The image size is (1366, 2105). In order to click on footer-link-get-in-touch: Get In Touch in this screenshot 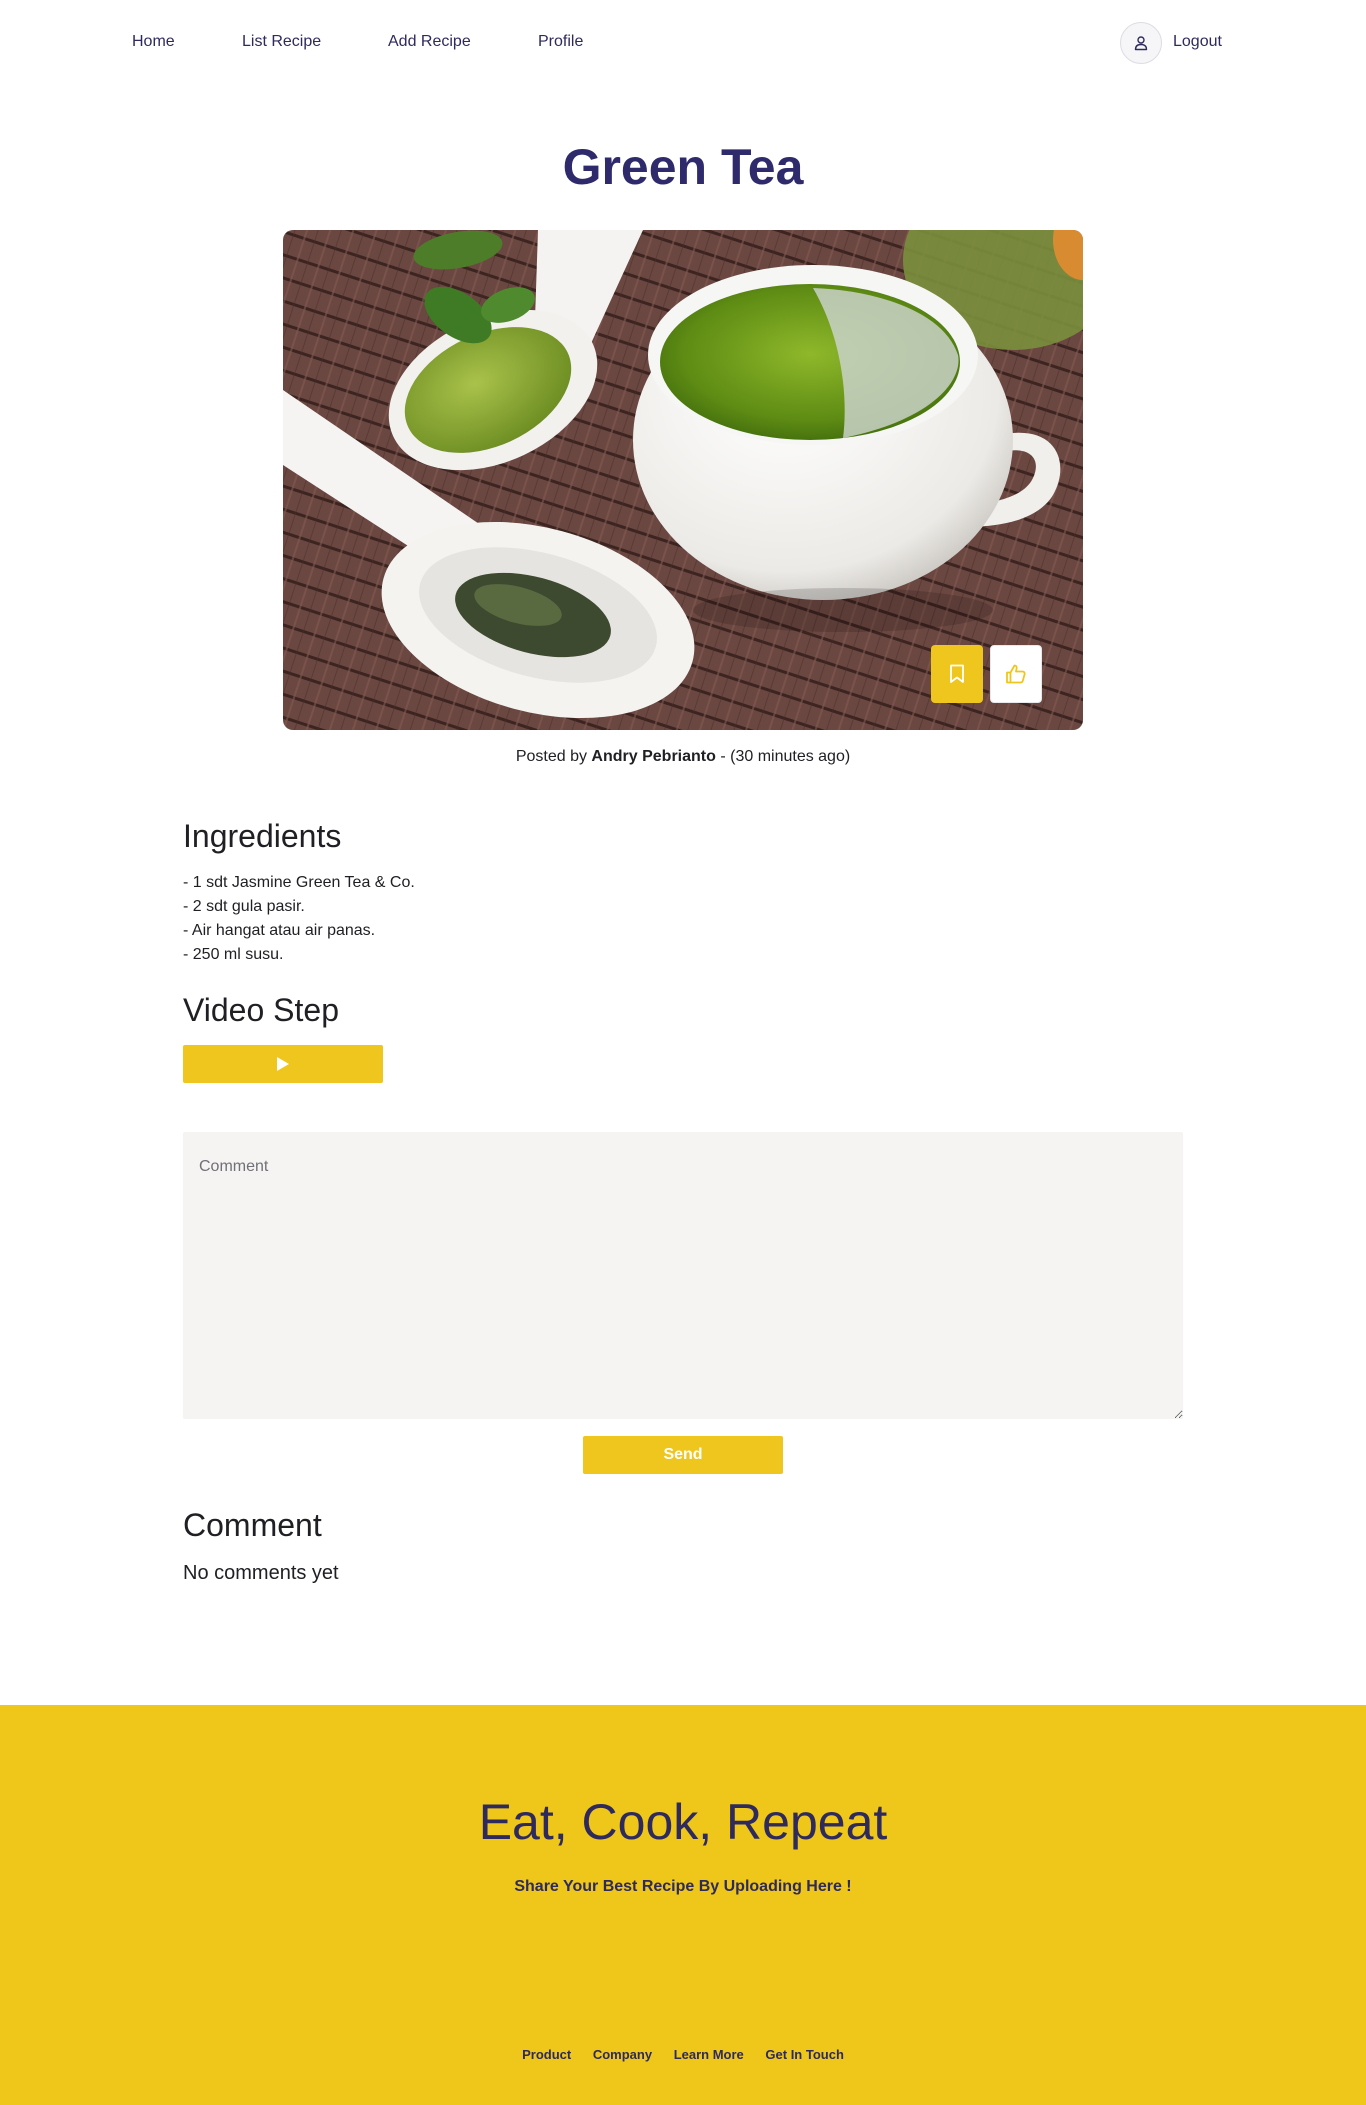, I will do `click(804, 2054)`.